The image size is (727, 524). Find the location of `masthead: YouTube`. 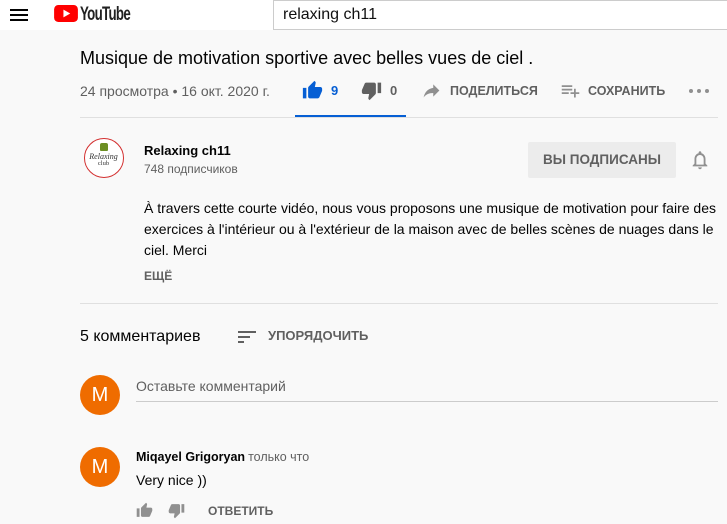

masthead: YouTube is located at coordinates (363, 15).